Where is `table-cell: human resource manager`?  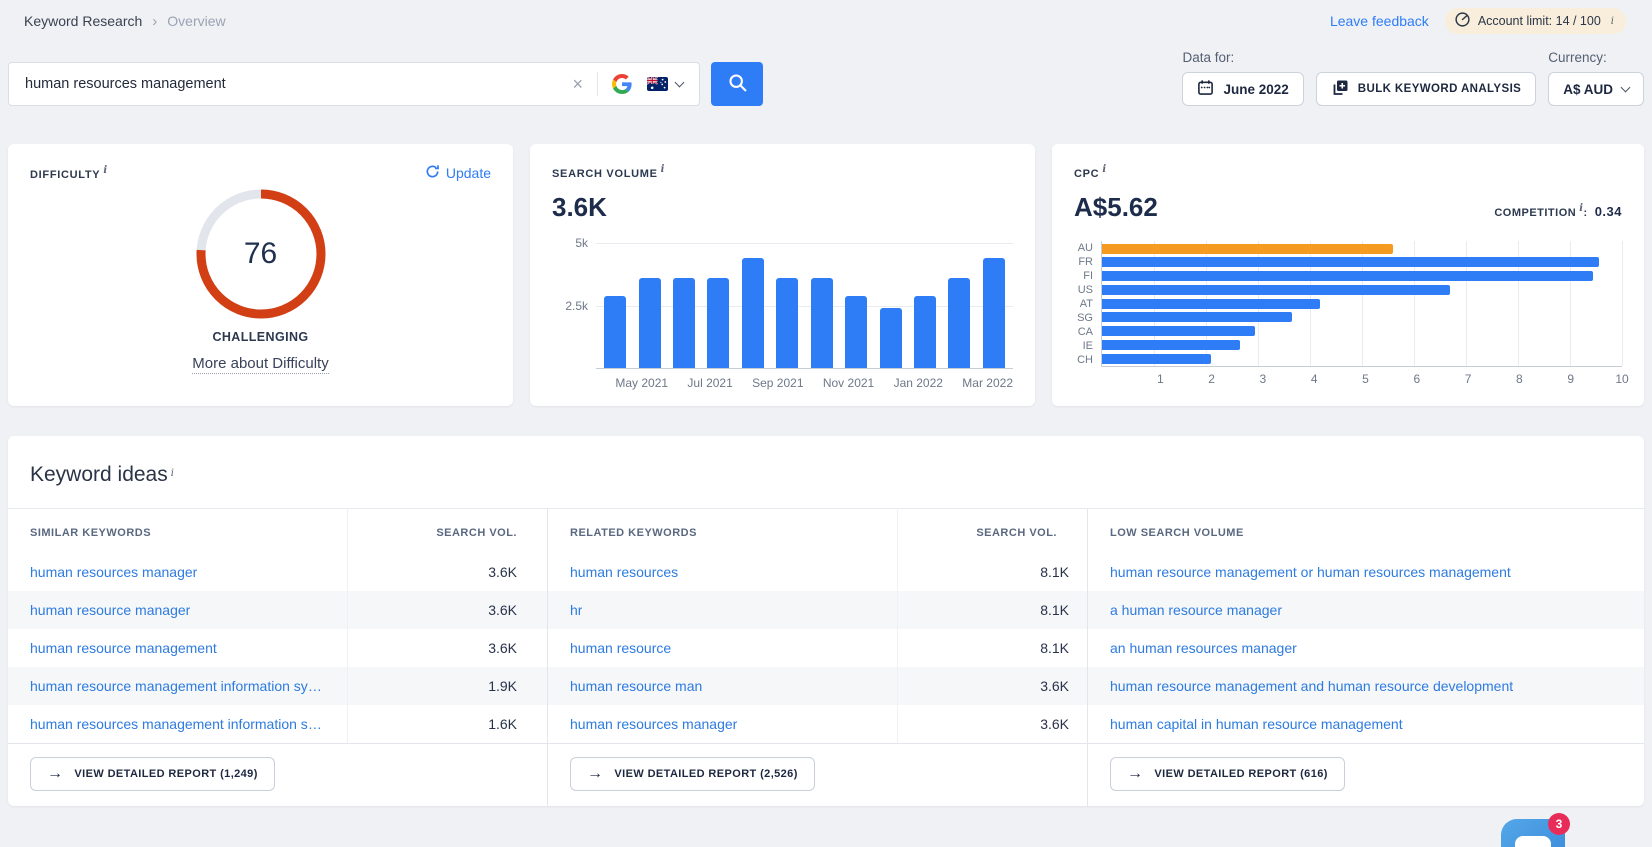
table-cell: human resource manager is located at coordinates (178, 610).